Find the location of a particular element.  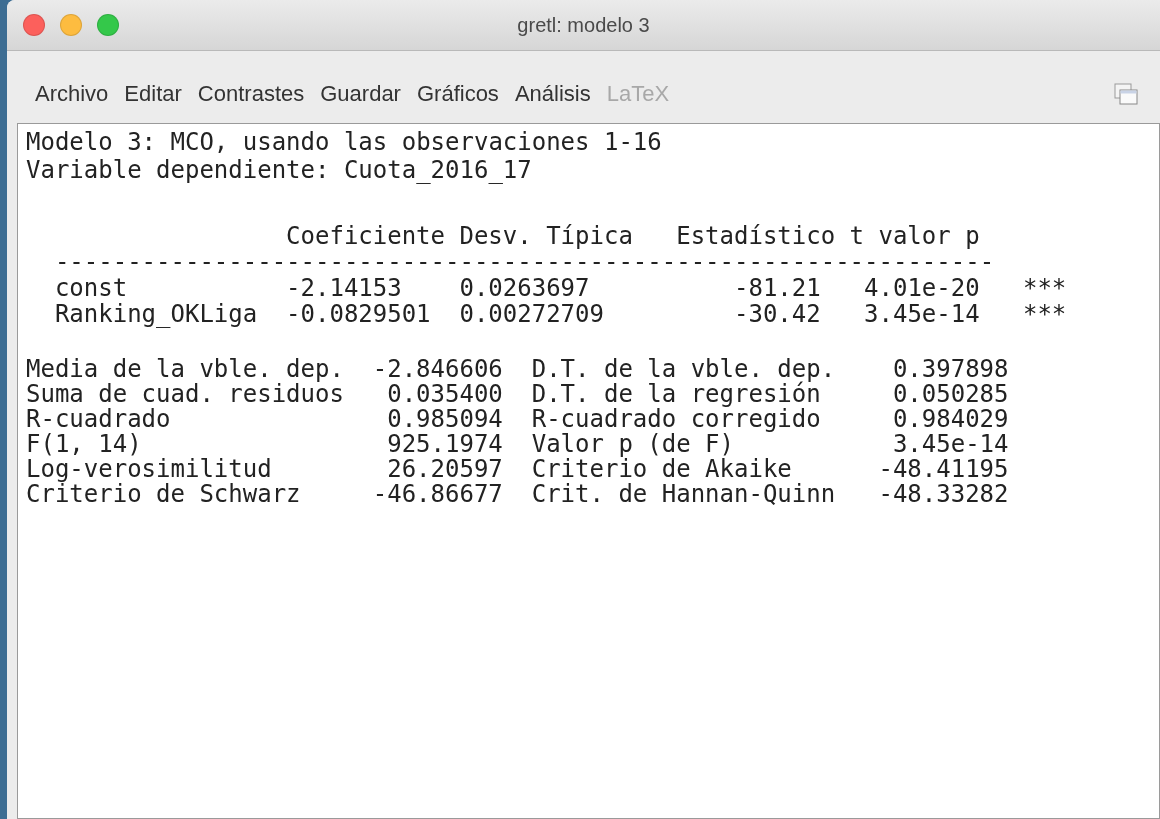

table-cell: 0.0263697 is located at coordinates (524, 288).